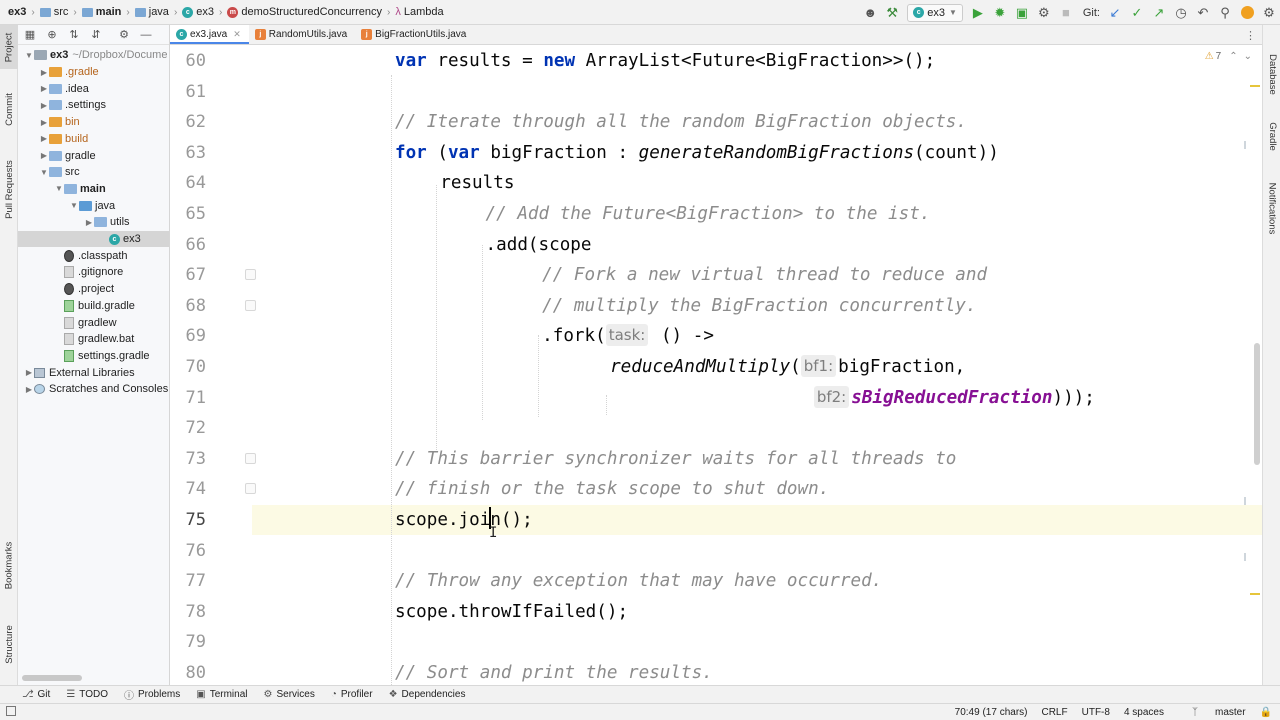 The height and width of the screenshot is (720, 1280). What do you see at coordinates (1066, 13) in the screenshot?
I see `stop-icon: ■` at bounding box center [1066, 13].